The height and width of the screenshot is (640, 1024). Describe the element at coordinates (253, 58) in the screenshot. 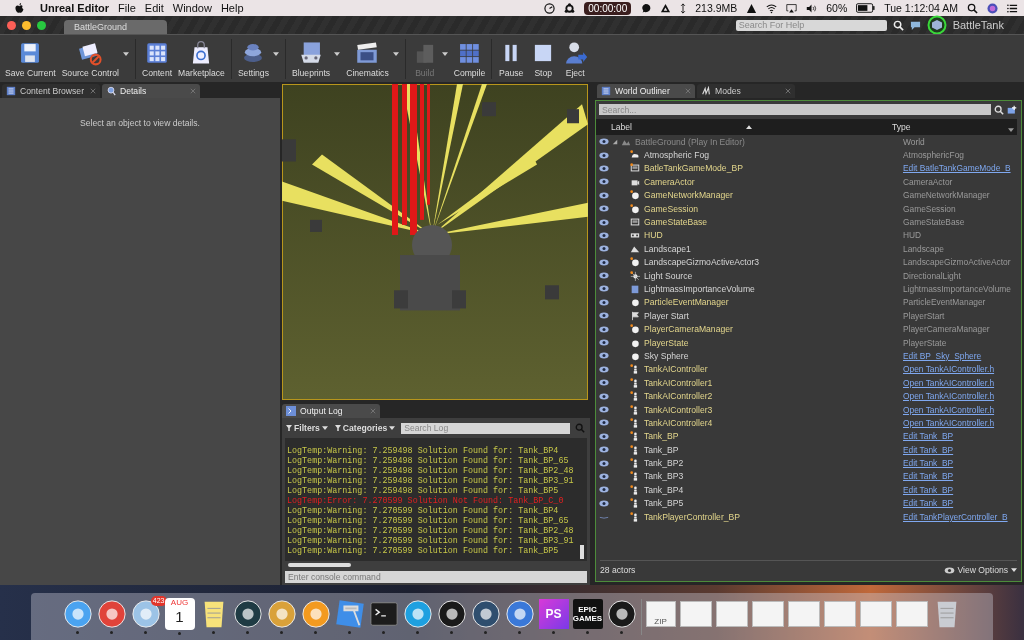

I see `toolbar-button: Settings` at that location.